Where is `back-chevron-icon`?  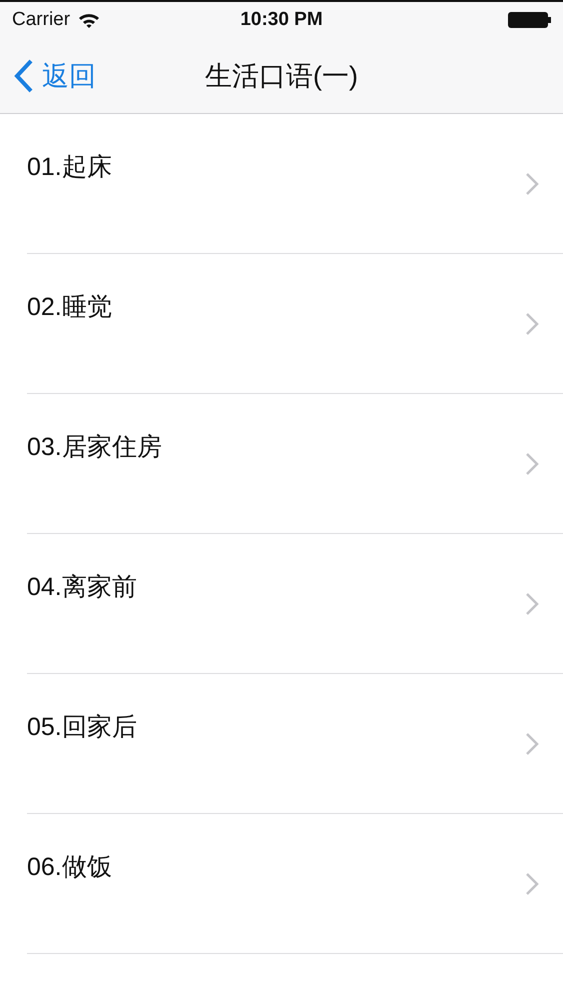
back-chevron-icon is located at coordinates (24, 75).